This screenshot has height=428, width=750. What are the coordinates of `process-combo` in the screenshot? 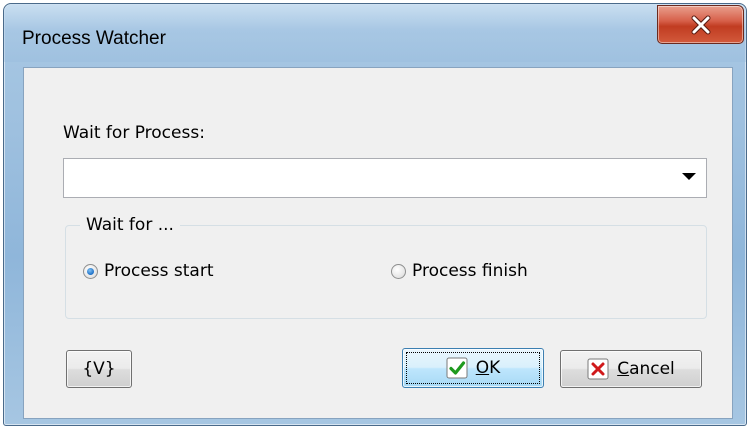 It's located at (385, 178).